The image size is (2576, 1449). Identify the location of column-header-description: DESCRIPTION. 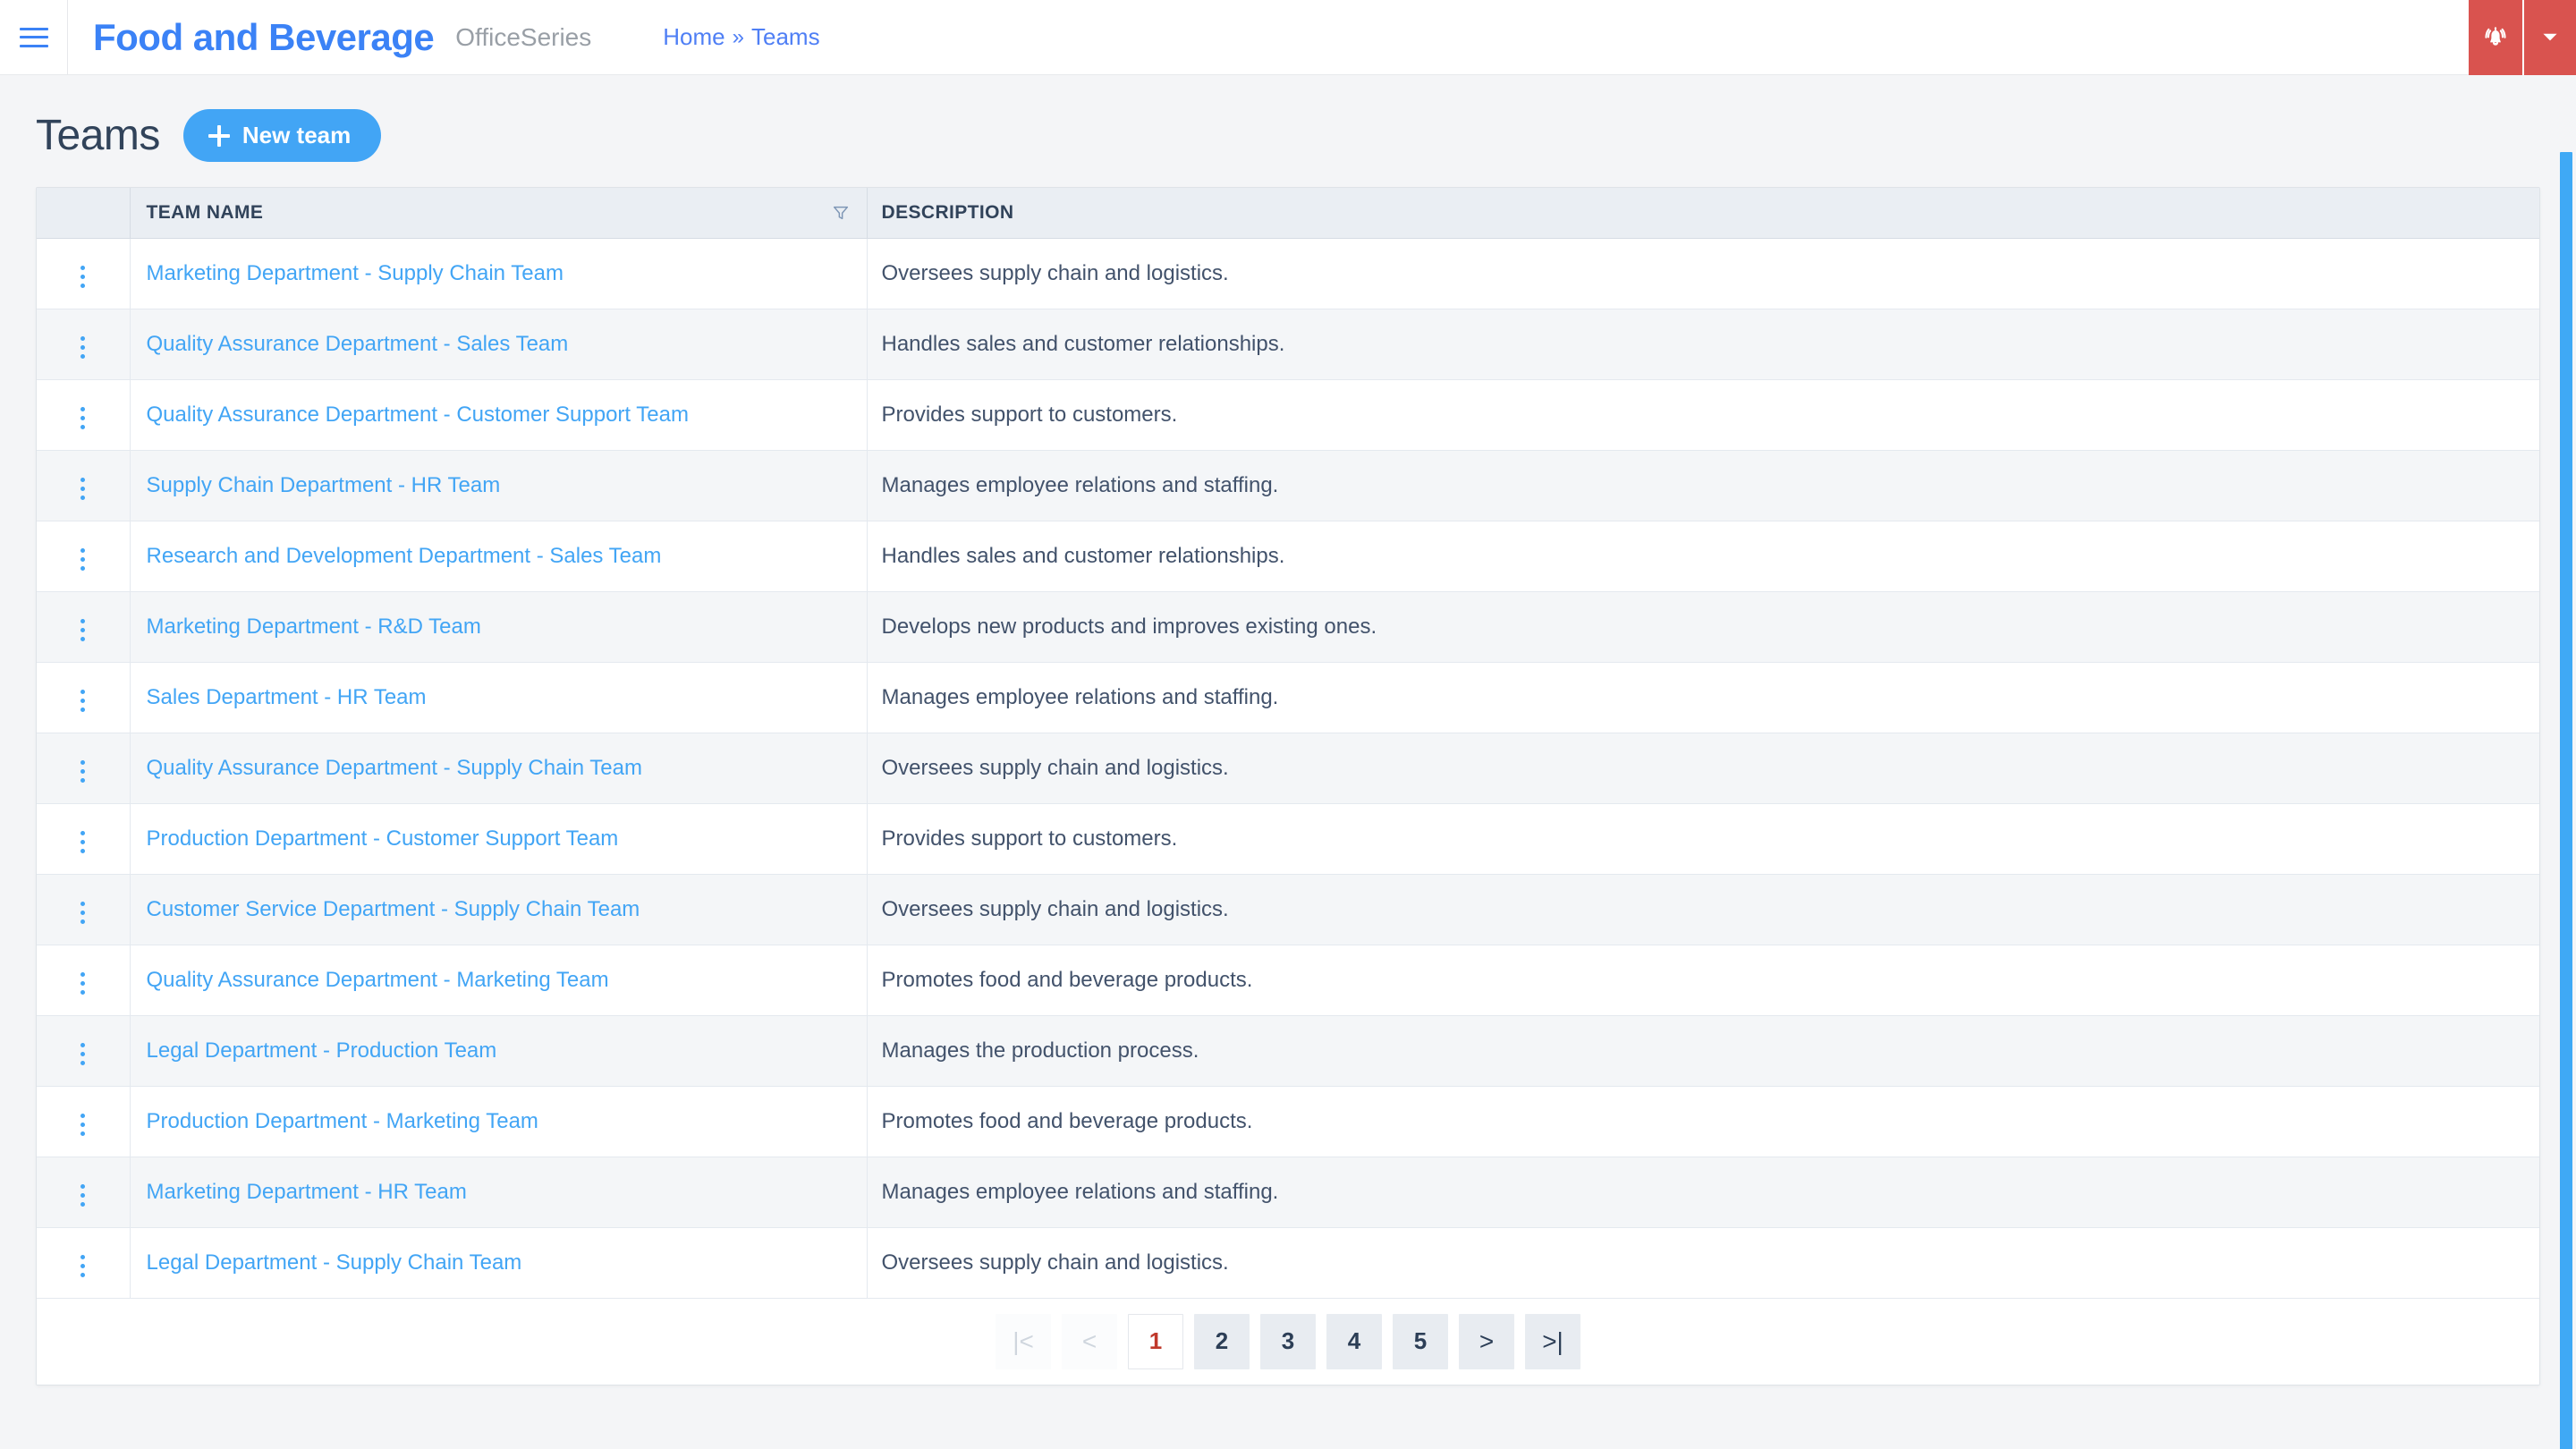
(1703, 213).